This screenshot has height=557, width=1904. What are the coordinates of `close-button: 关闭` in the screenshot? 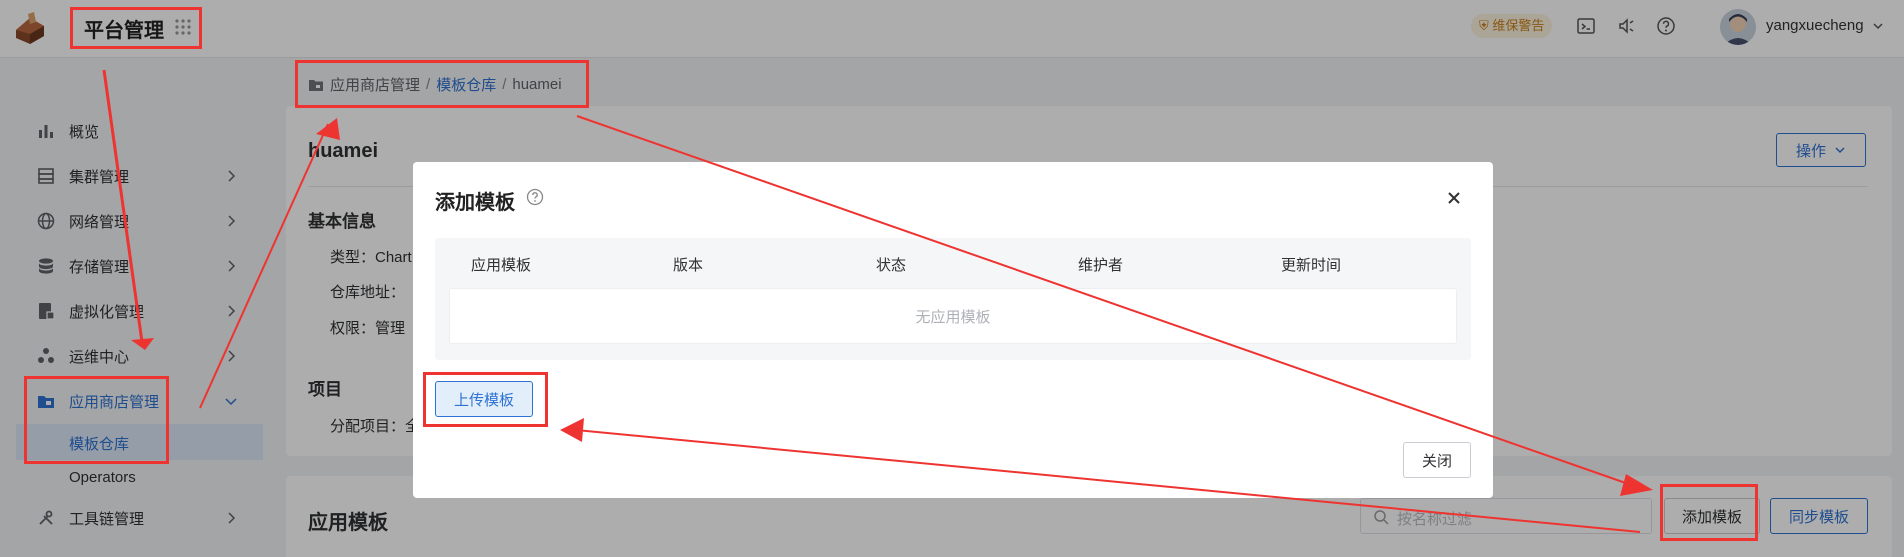 It's located at (1437, 460).